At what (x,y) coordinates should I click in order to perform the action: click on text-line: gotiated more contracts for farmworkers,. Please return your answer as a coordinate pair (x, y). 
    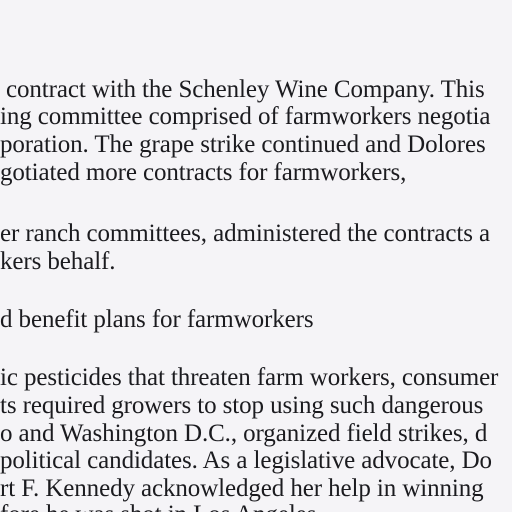
    Looking at the image, I should click on (203, 172).